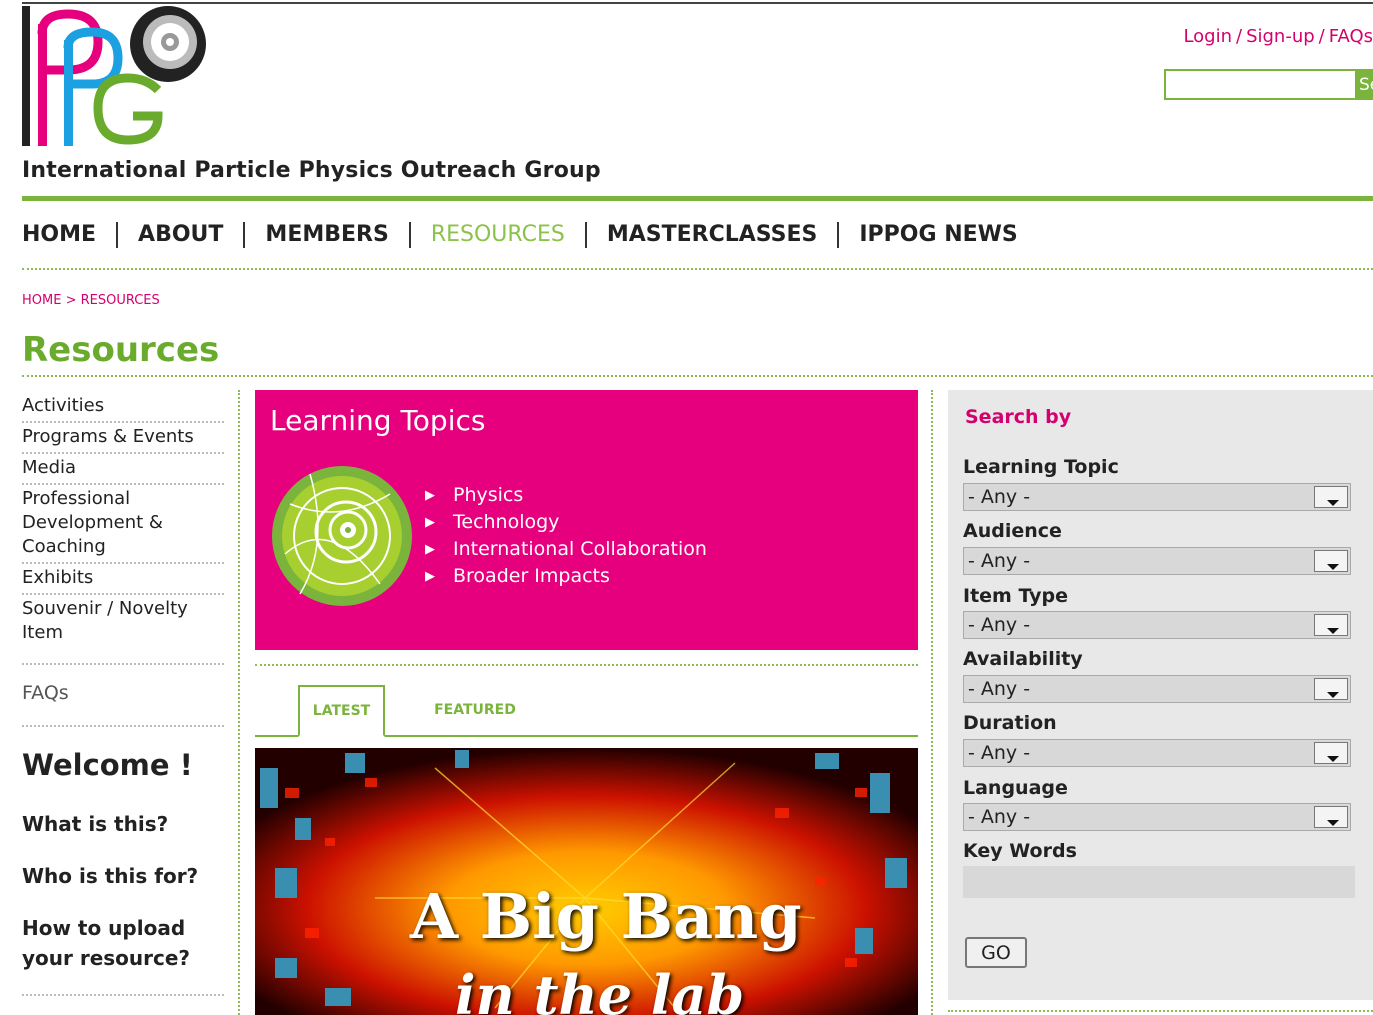  I want to click on key-words-label: Key Words, so click(1020, 851).